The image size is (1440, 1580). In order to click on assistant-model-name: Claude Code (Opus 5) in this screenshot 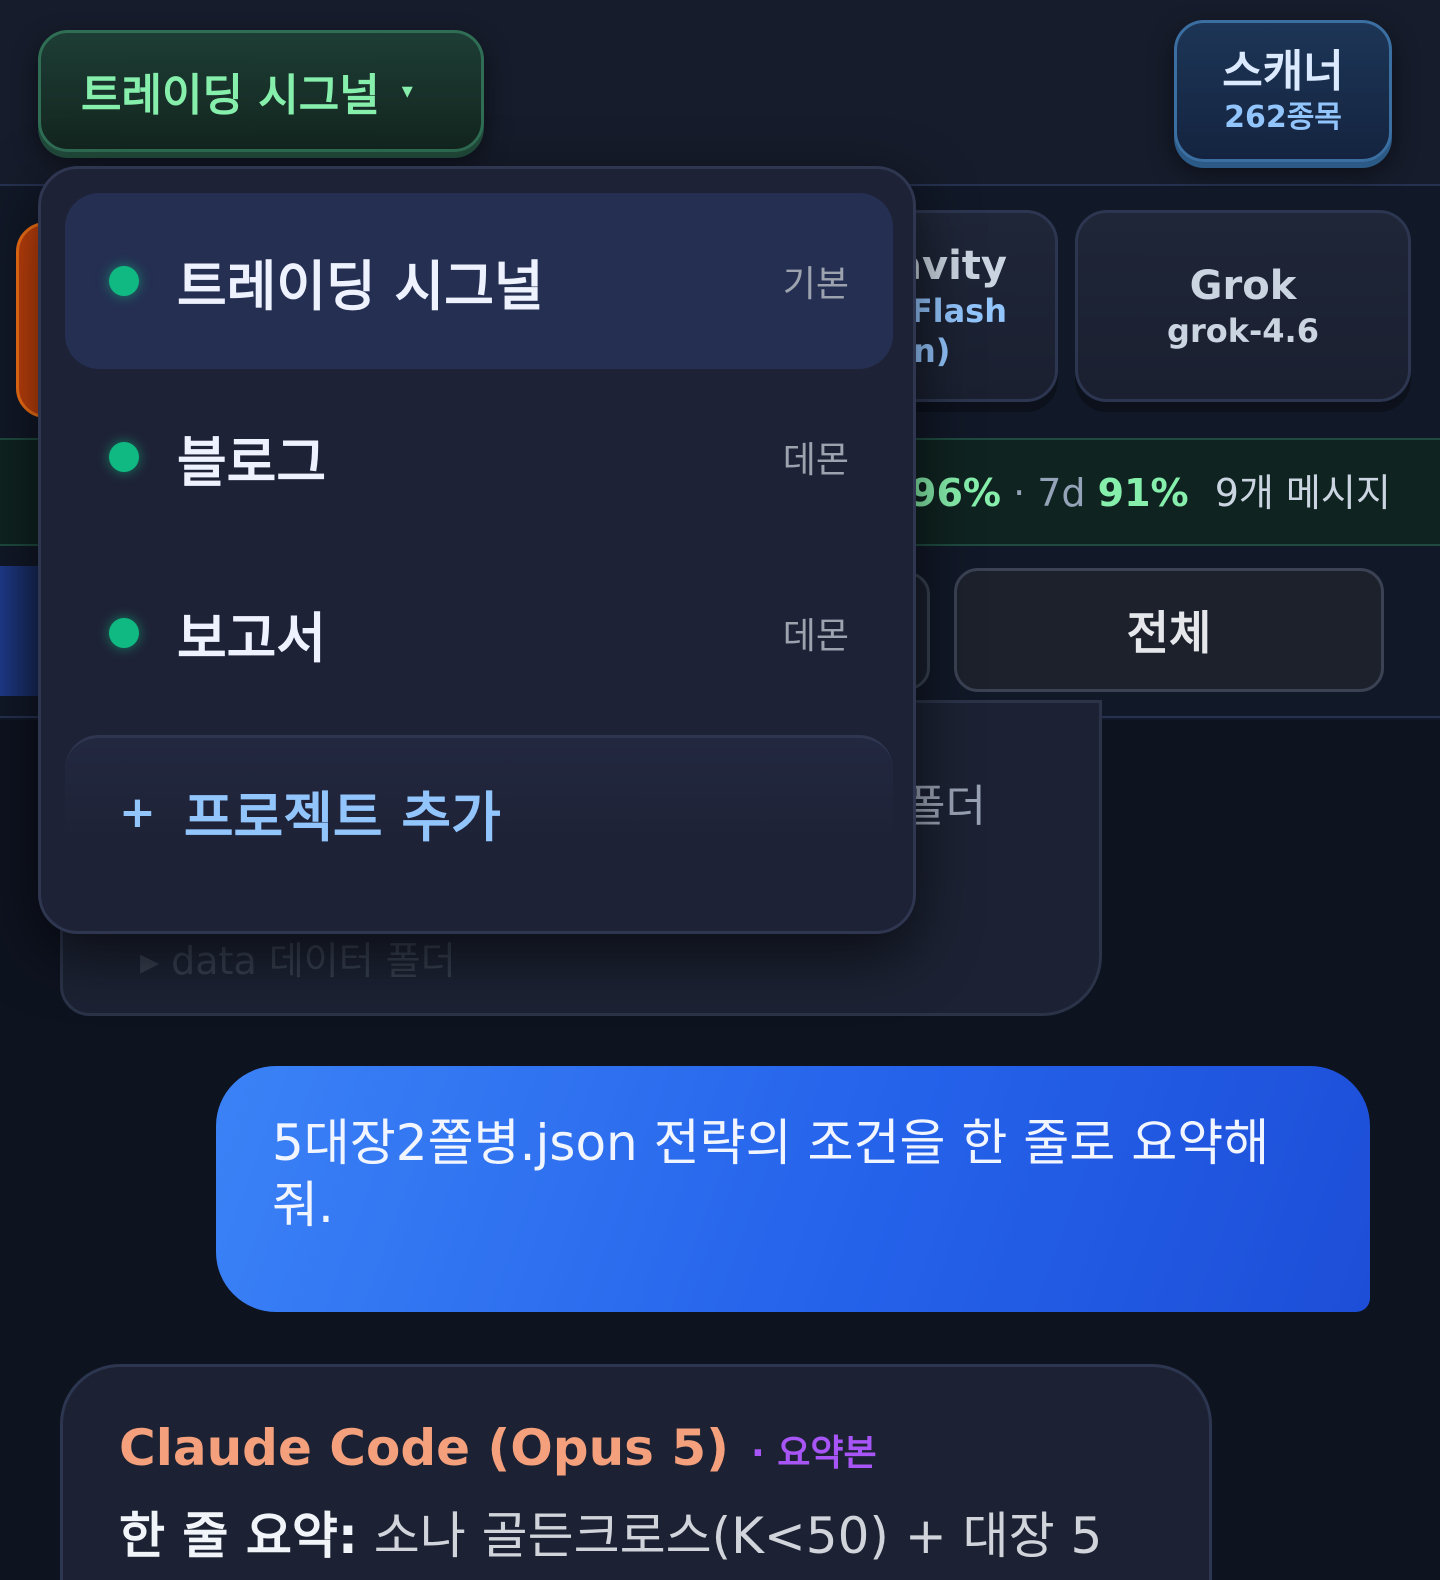, I will do `click(424, 1448)`.